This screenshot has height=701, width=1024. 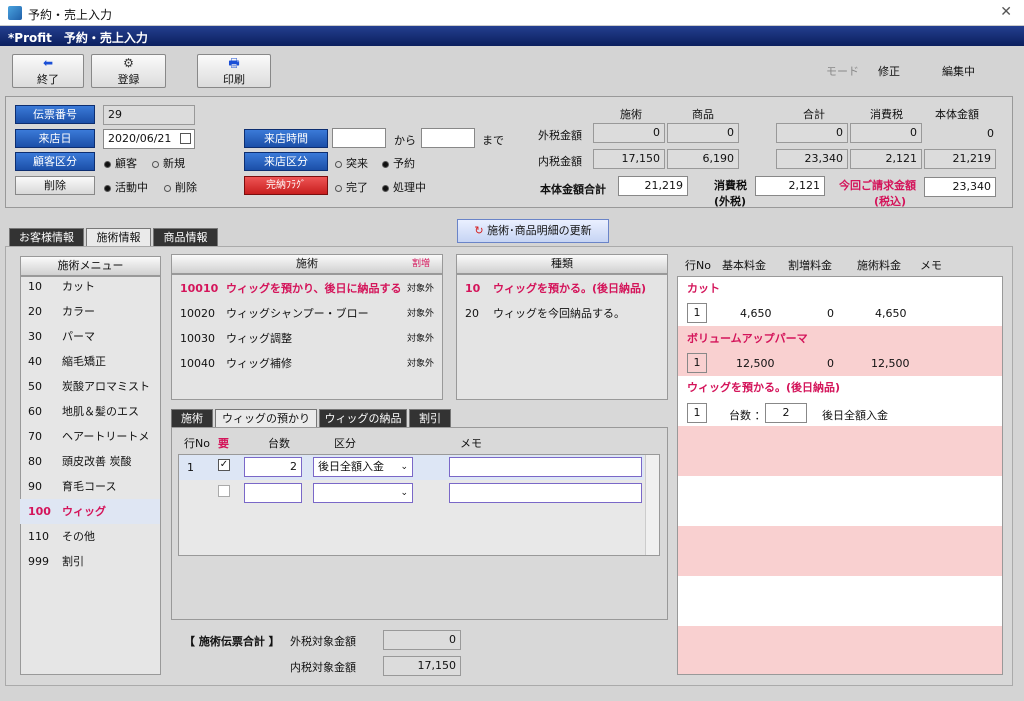 I want to click on detail-hdr-extra: 割増料金, so click(x=810, y=265).